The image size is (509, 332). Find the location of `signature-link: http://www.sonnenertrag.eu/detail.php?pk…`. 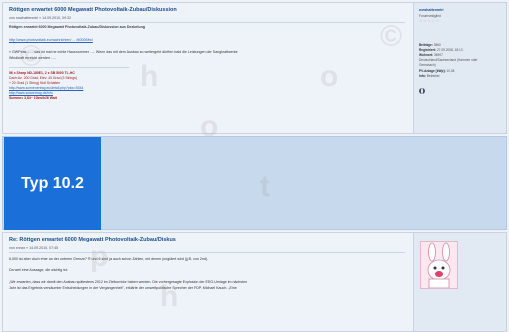

signature-link: http://www.sonnenertrag.eu/detail.php?pk… is located at coordinates (46, 88).